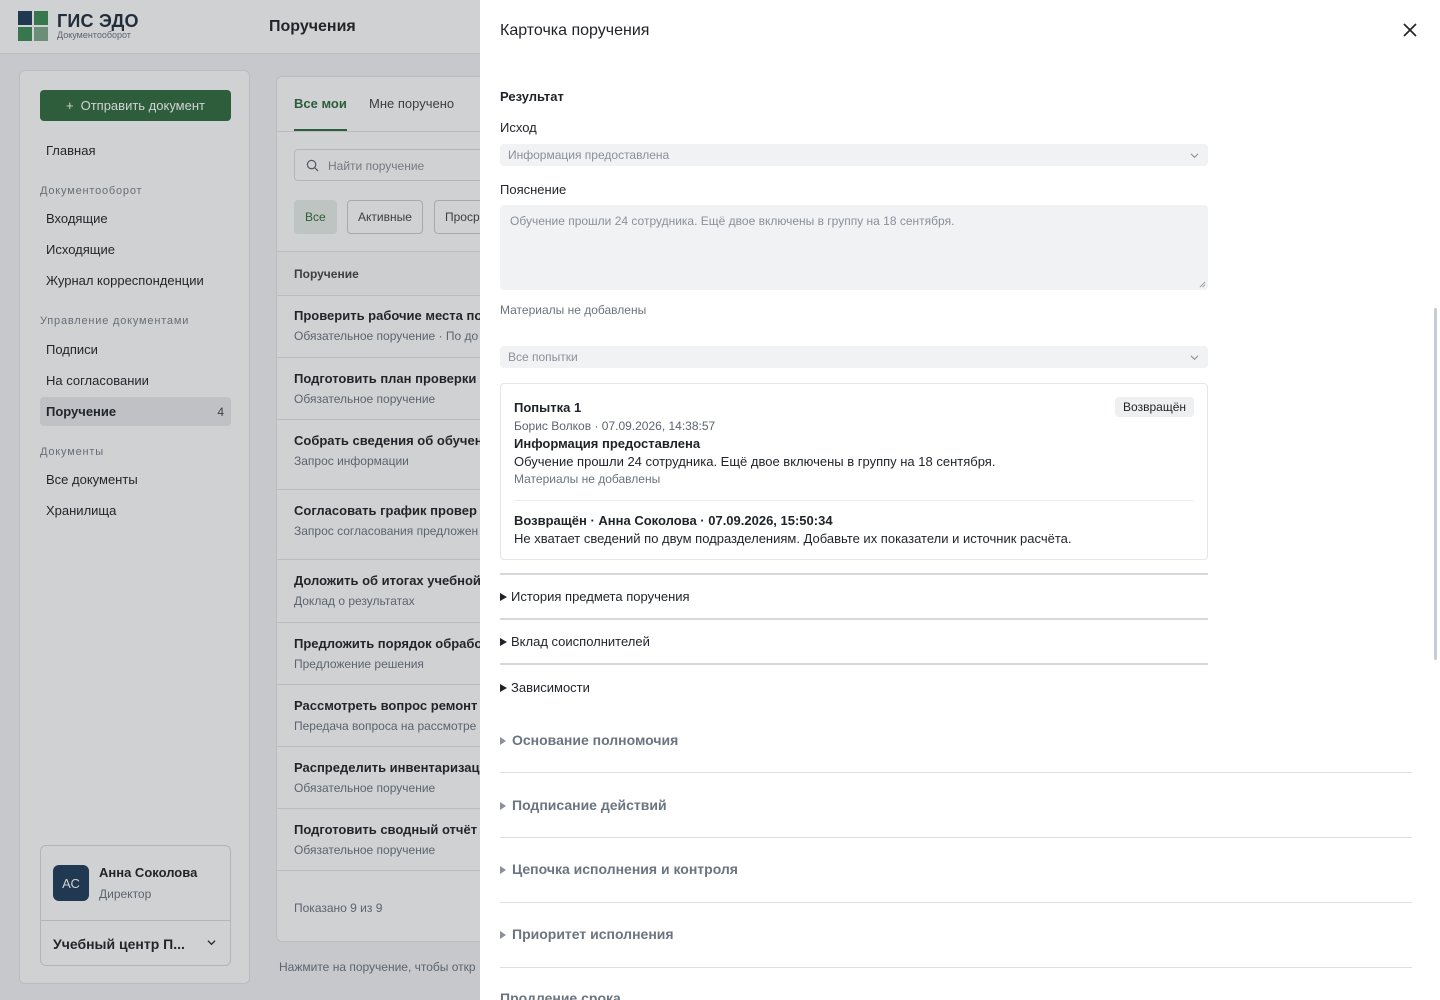 The width and height of the screenshot is (1440, 1000). I want to click on details-dependencies: Зависимости, so click(854, 686).